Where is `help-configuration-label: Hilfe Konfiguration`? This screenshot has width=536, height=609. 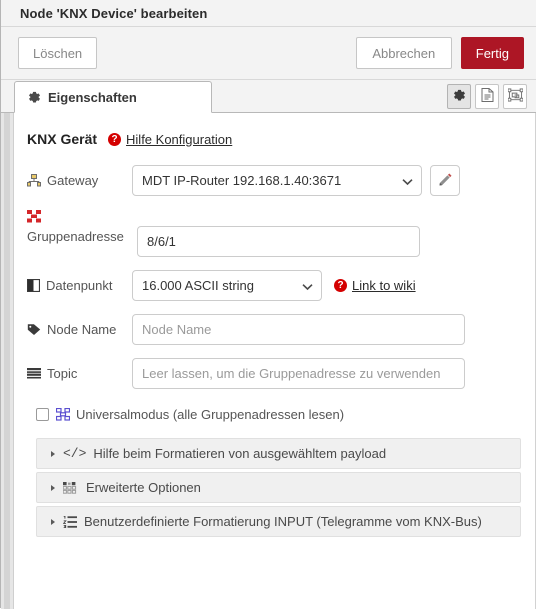 help-configuration-label: Hilfe Konfiguration is located at coordinates (179, 139).